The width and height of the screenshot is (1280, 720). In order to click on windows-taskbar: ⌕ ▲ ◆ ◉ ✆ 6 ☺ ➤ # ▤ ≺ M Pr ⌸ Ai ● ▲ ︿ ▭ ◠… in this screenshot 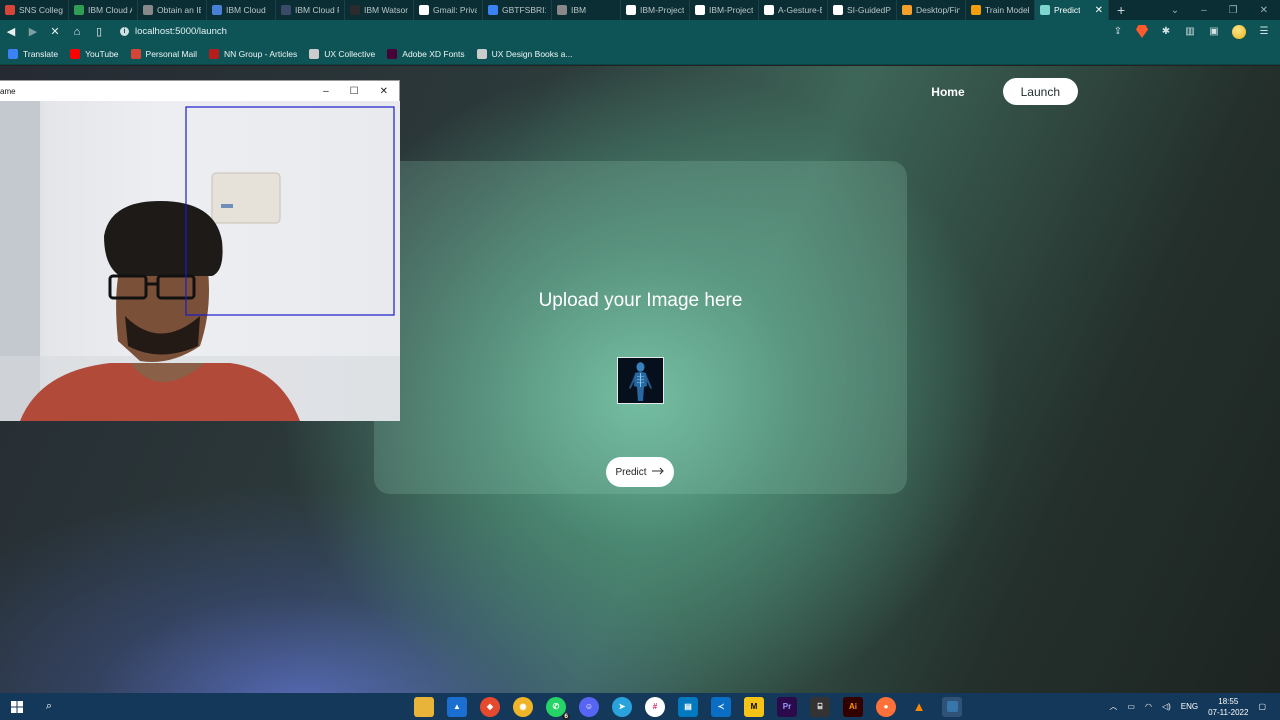, I will do `click(640, 706)`.